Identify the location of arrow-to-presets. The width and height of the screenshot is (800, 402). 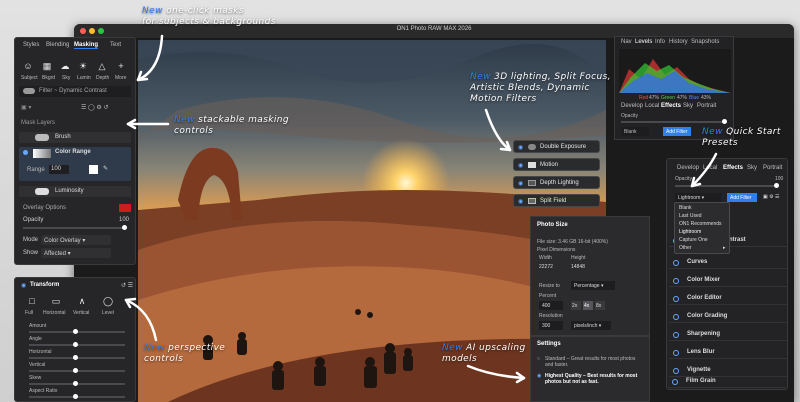
(704, 170).